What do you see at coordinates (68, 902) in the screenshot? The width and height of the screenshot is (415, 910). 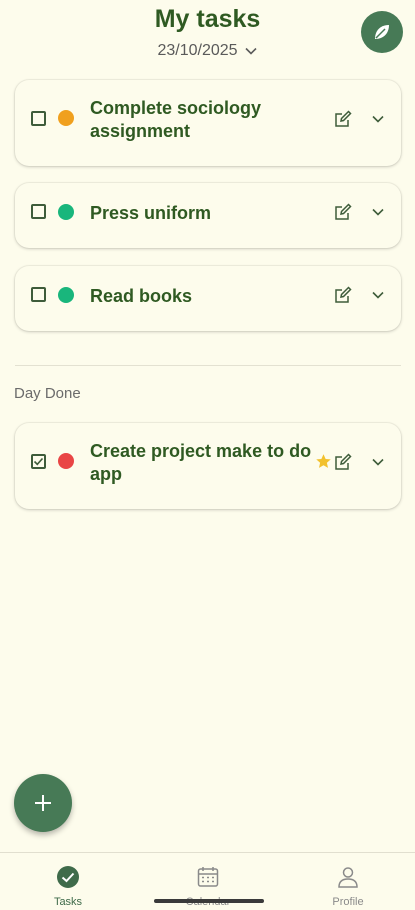 I see `nav-label-tasks: Tasks` at bounding box center [68, 902].